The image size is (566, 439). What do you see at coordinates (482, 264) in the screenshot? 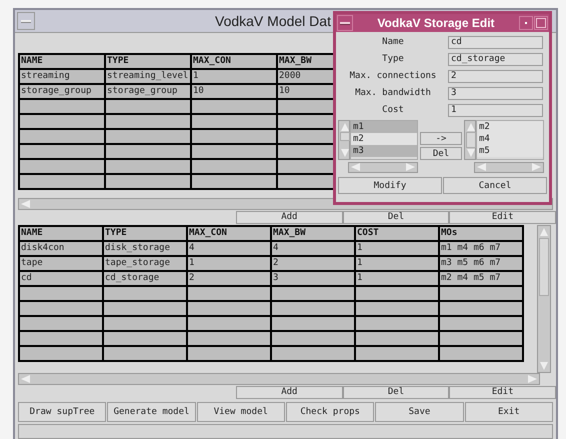
I see `table-cell: m3 m5 m6 m7` at bounding box center [482, 264].